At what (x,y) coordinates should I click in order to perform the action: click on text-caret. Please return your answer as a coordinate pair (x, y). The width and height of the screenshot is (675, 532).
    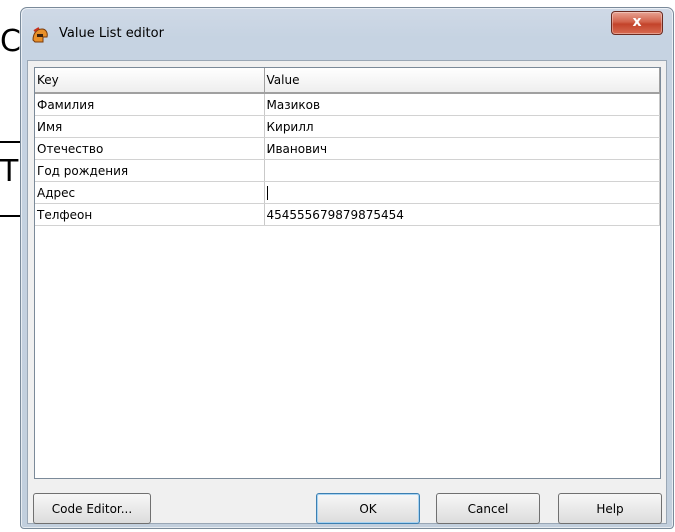
    Looking at the image, I should click on (267, 192).